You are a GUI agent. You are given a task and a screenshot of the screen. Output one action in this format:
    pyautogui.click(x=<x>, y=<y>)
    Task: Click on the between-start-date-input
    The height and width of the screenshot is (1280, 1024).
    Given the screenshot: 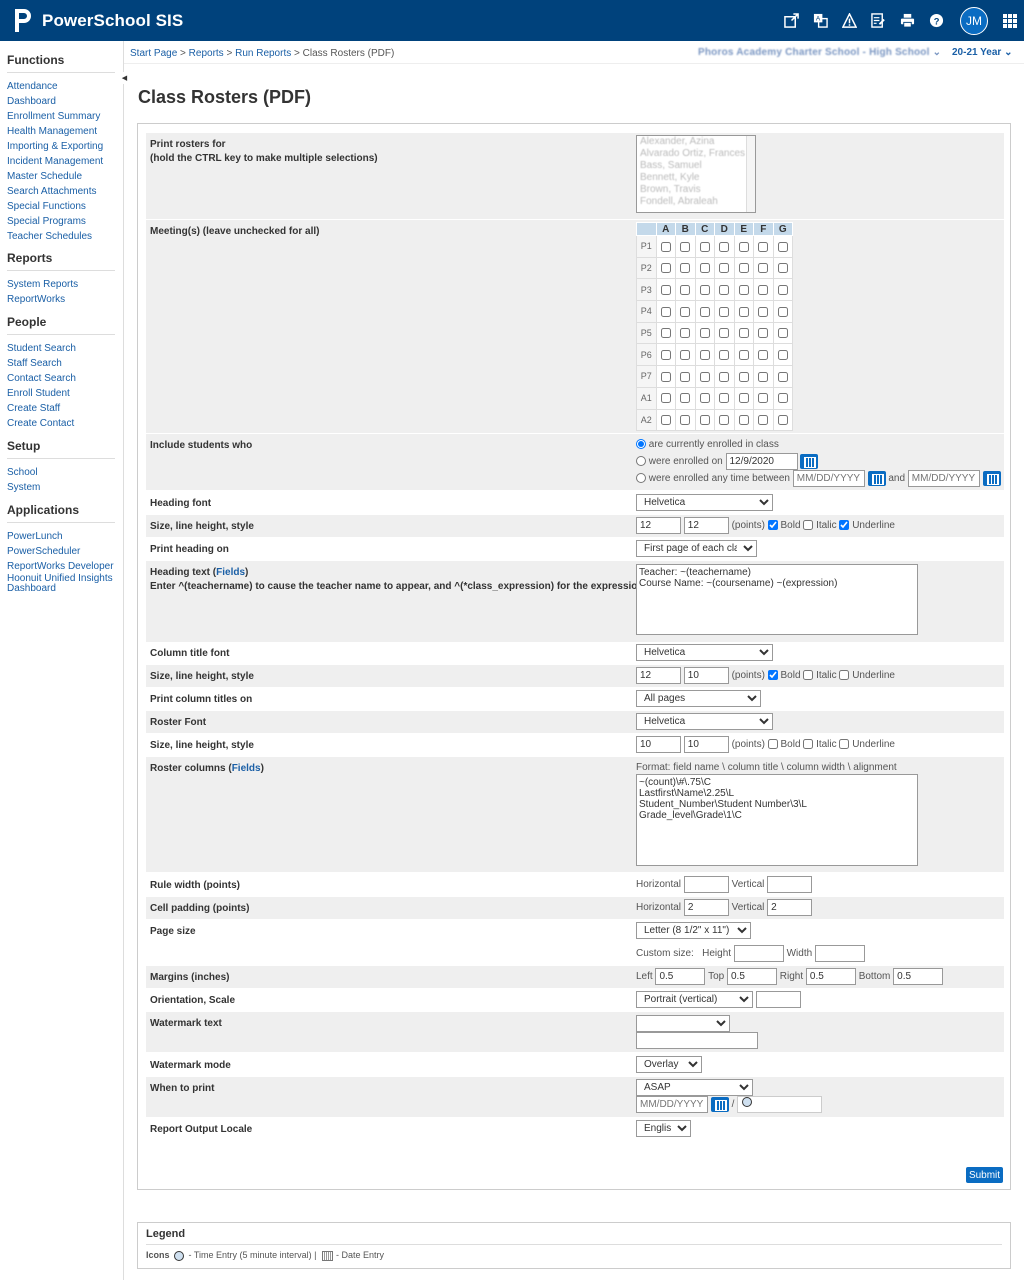 What is the action you would take?
    pyautogui.click(x=828, y=478)
    